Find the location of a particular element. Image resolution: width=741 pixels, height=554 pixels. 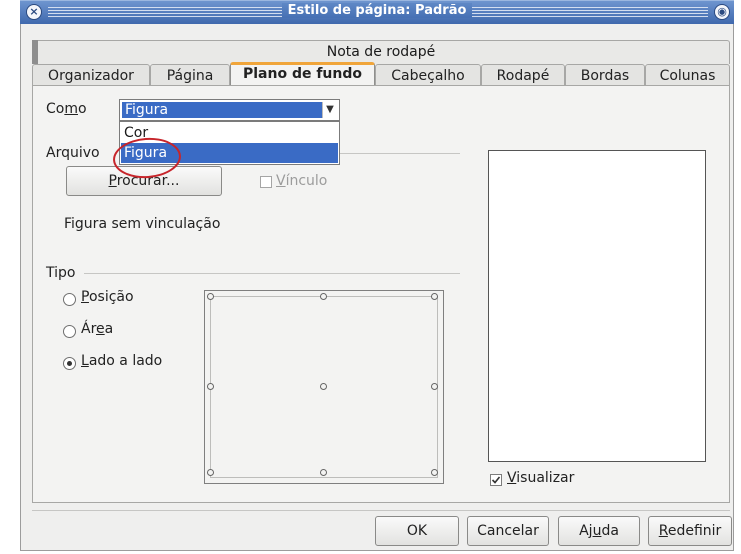

tab-colunas: Colunas is located at coordinates (687, 75).